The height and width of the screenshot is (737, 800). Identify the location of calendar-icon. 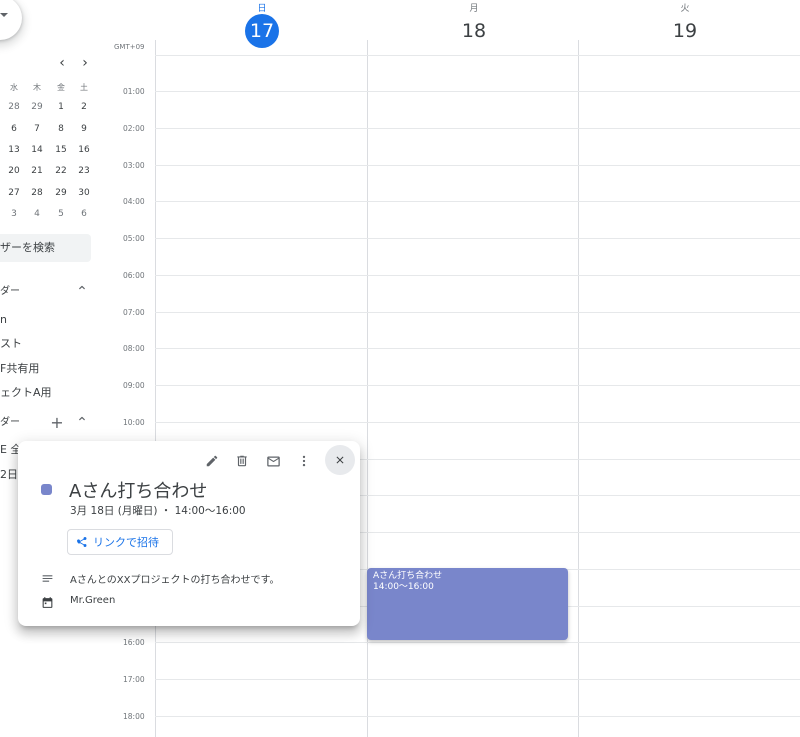
(47, 602).